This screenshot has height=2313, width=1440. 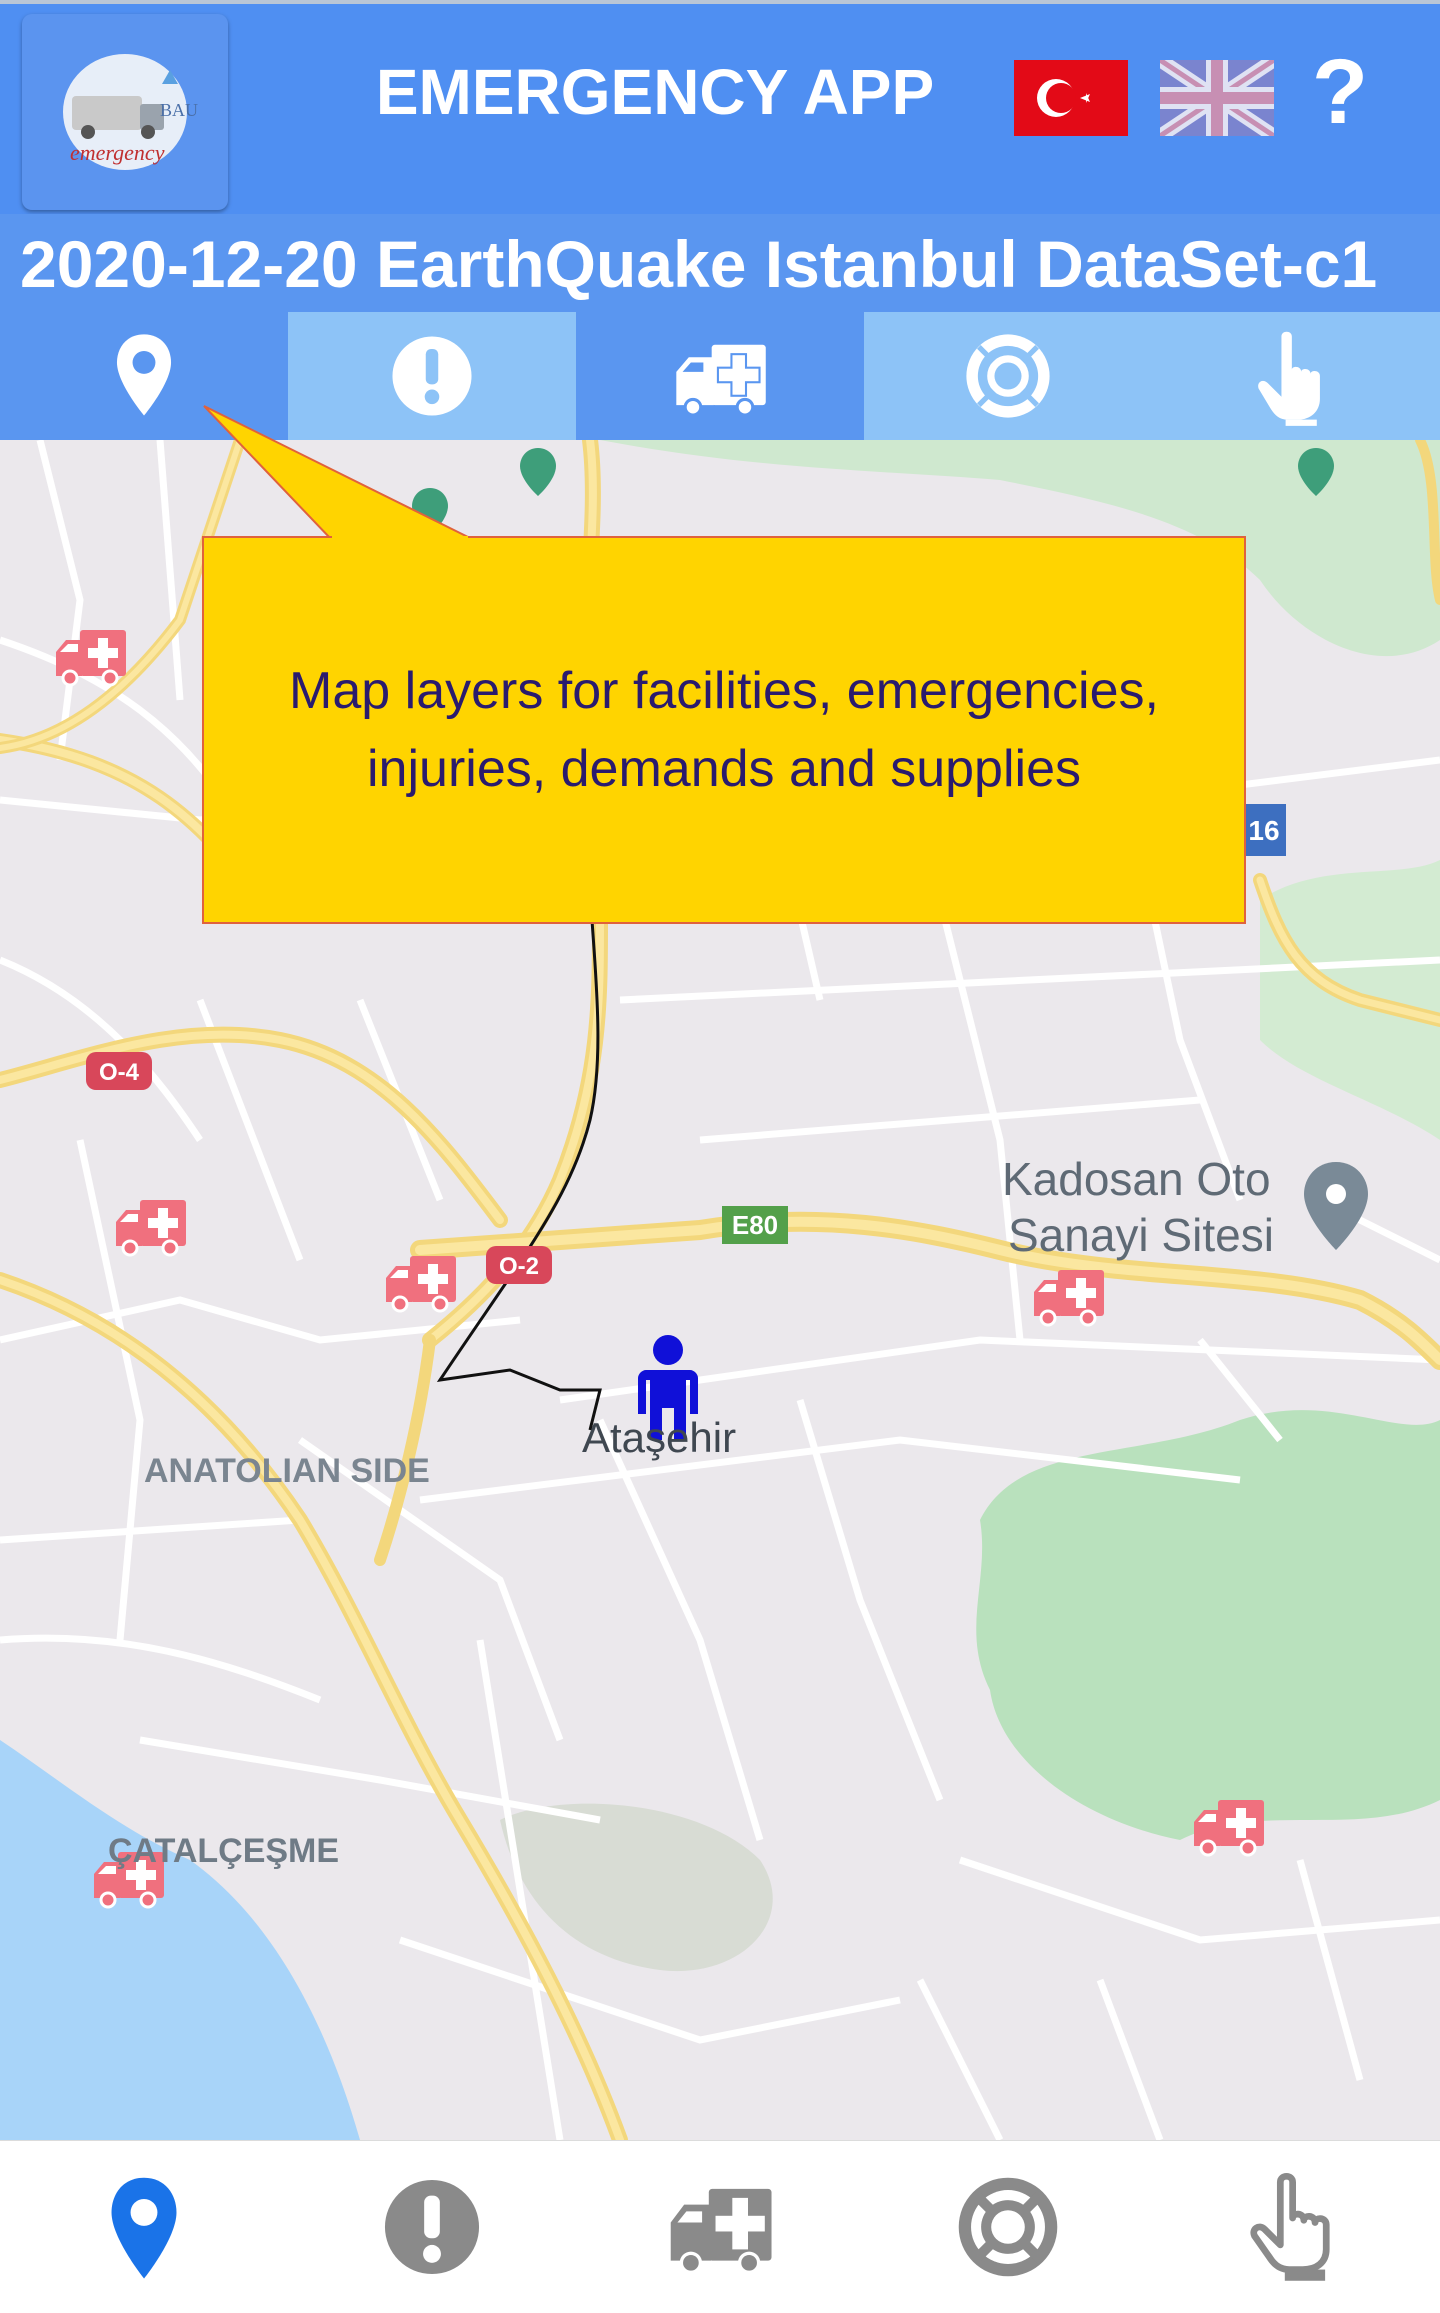 I want to click on map-label-kadosan: Kadosan Oto Sanayi Sitesi, so click(x=1138, y=1207).